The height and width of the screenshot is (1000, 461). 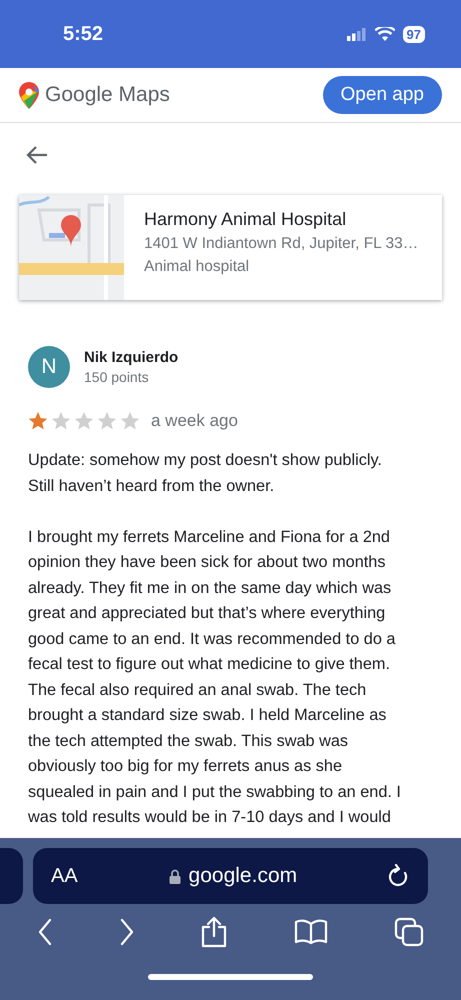 I want to click on review-paragraph: Update: somehow my post doesn't show publicly. Still haven’t heard from the owner., so click(x=205, y=473).